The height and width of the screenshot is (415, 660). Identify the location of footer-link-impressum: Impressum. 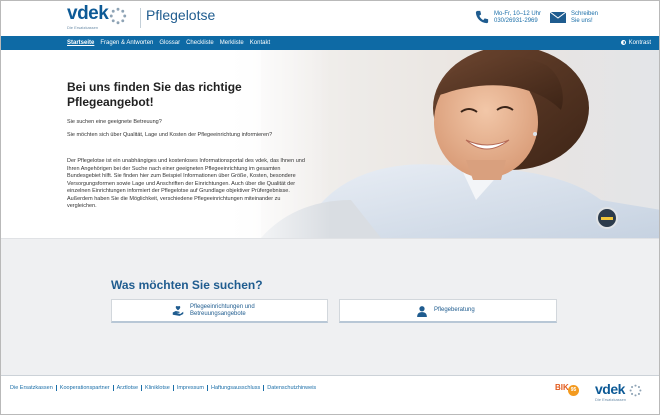
(191, 388).